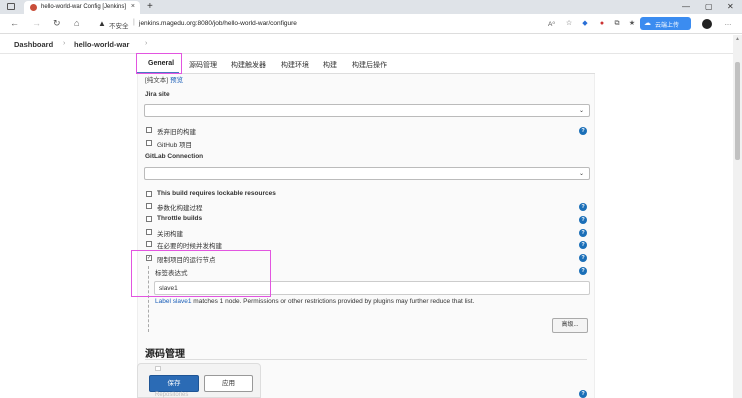 The width and height of the screenshot is (742, 398). I want to click on cloud-icon: ☁, so click(647, 23).